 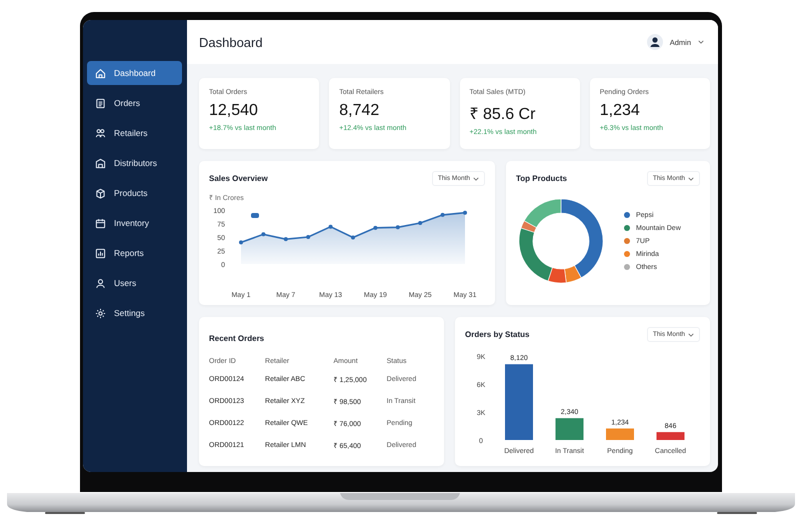 What do you see at coordinates (134, 103) in the screenshot?
I see `sidebar-item: Orders` at bounding box center [134, 103].